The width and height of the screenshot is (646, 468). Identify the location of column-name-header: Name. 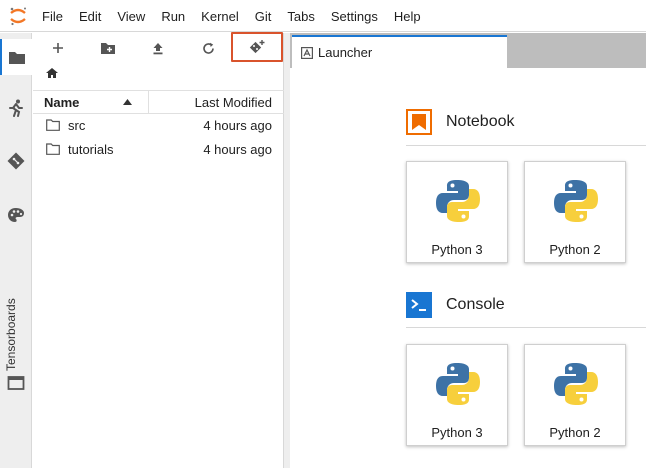
(61, 102).